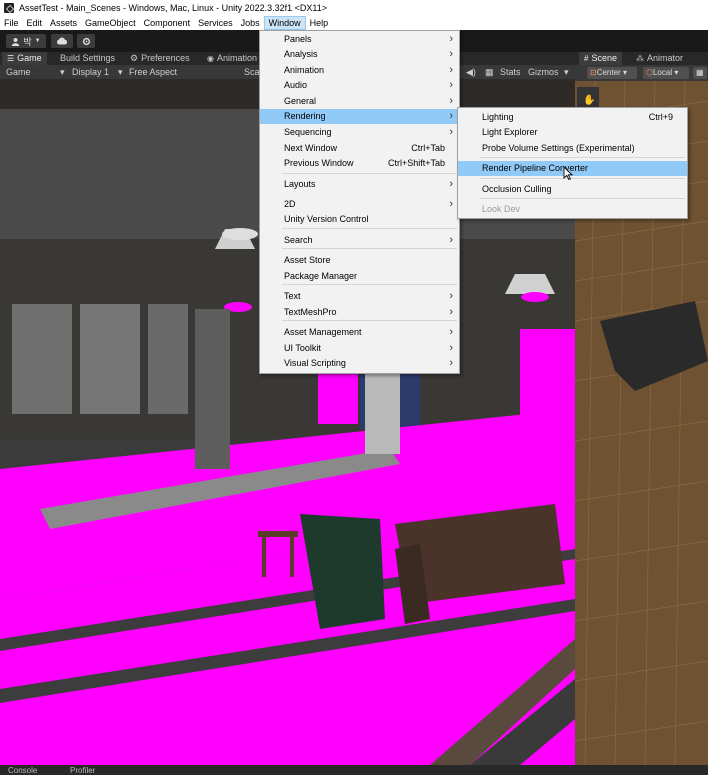  Describe the element at coordinates (300, 184) in the screenshot. I see `menu-item-label: Layouts` at that location.